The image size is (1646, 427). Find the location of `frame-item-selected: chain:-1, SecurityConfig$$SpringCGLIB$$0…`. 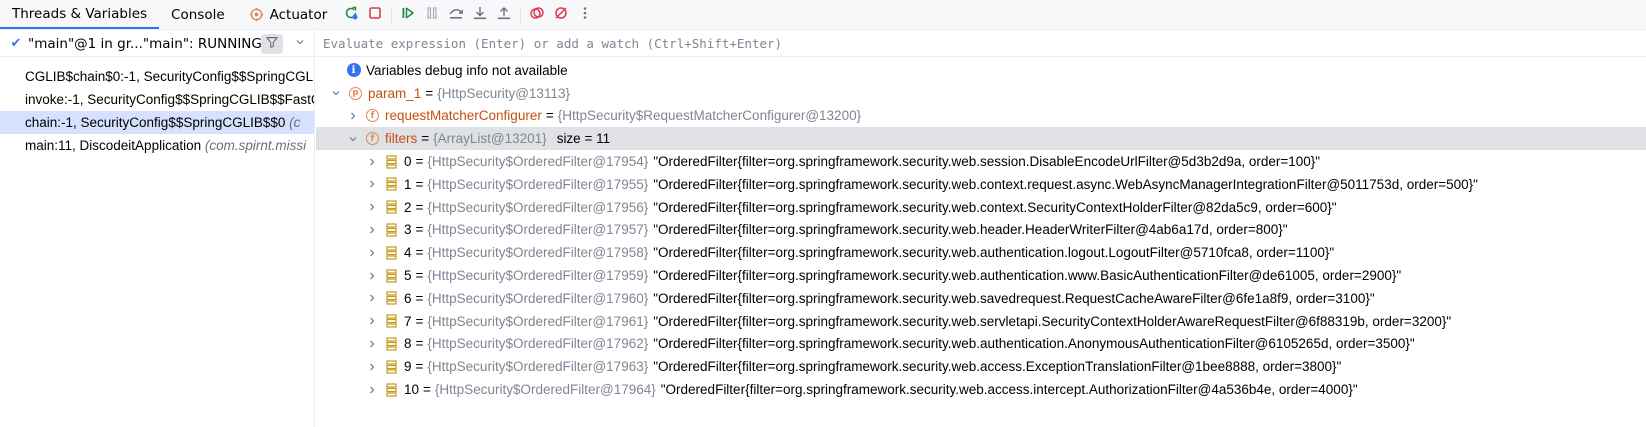

frame-item-selected: chain:-1, SecurityConfig$$SpringCGLIB$$0… is located at coordinates (157, 122).